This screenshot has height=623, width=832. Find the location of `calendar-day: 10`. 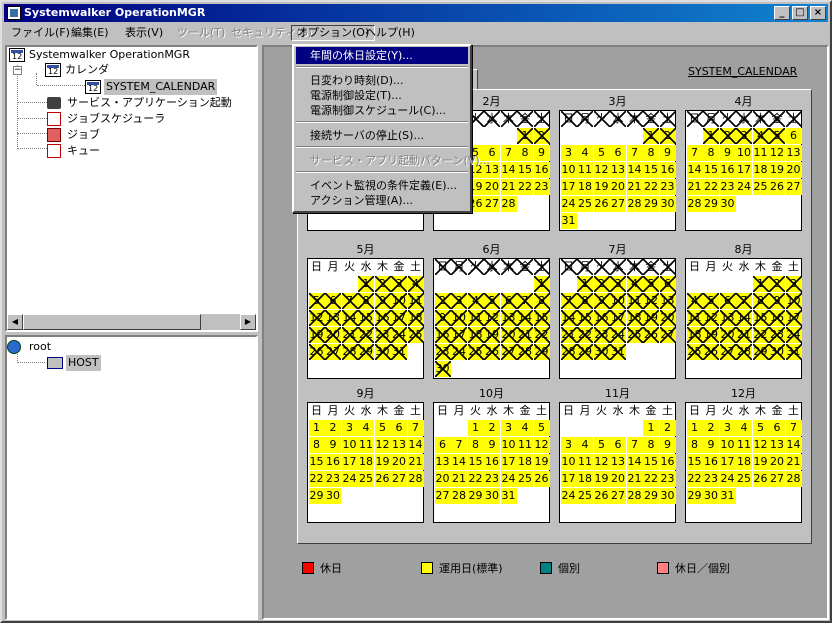

calendar-day: 10 is located at coordinates (399, 301).